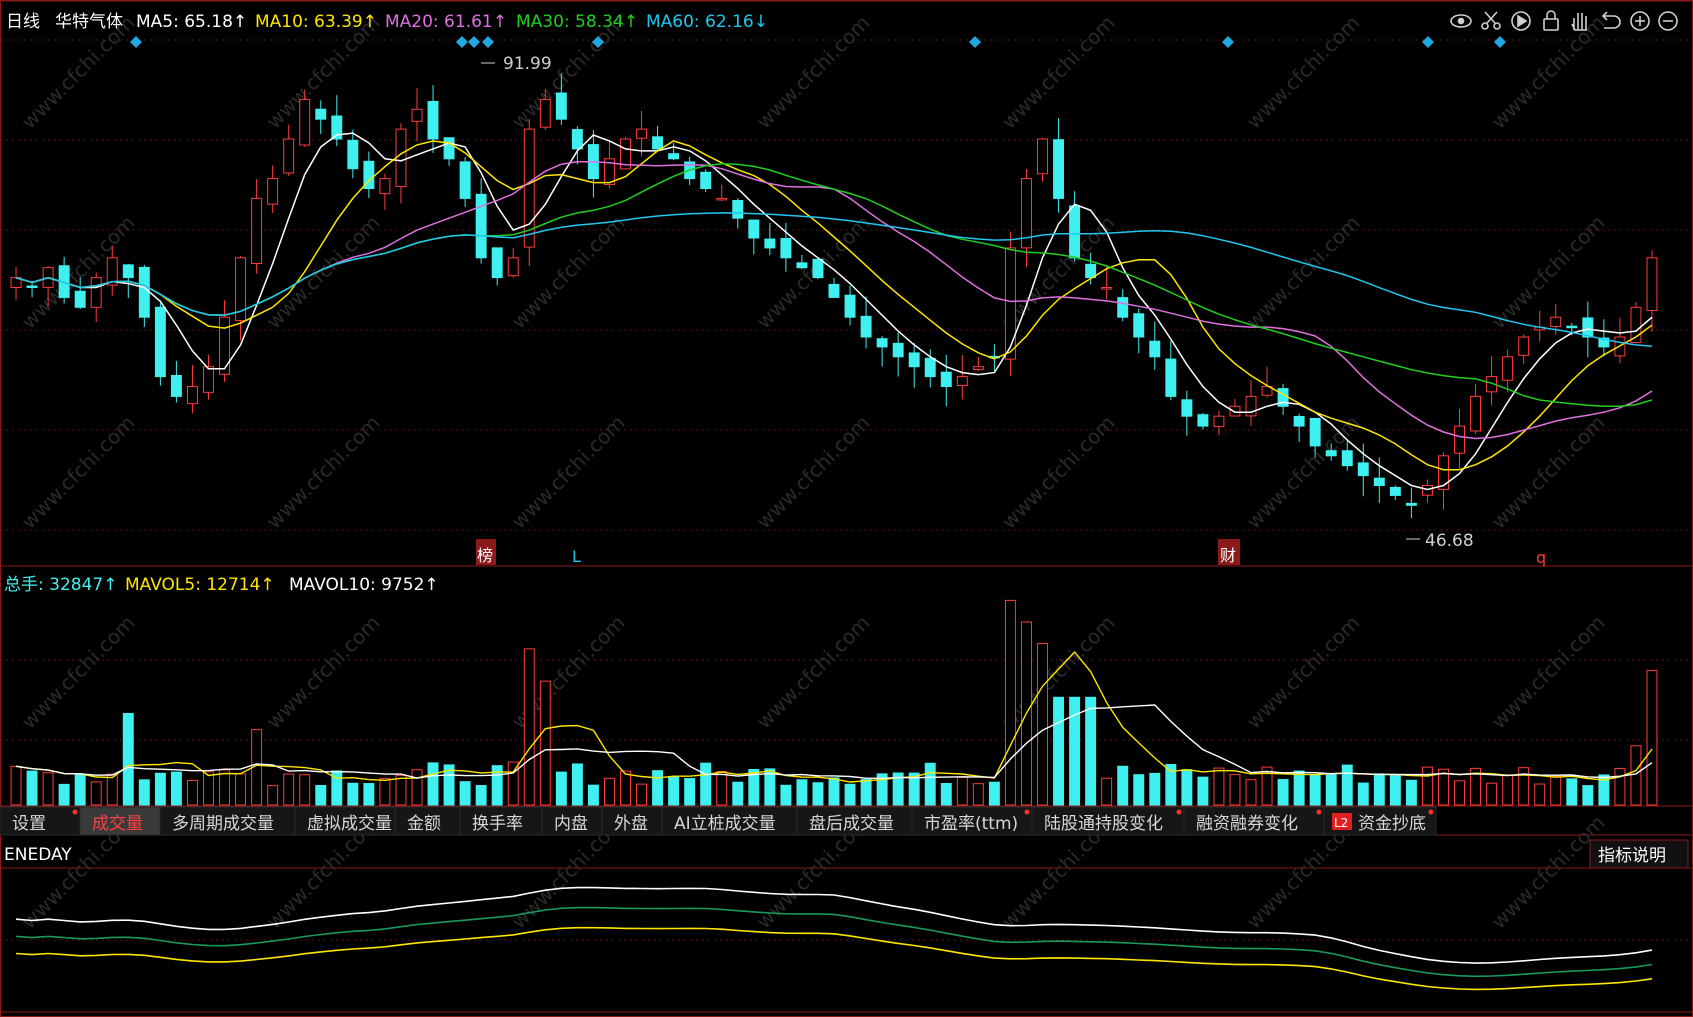  What do you see at coordinates (1228, 555) in the screenshot?
I see `tag-cai: 财` at bounding box center [1228, 555].